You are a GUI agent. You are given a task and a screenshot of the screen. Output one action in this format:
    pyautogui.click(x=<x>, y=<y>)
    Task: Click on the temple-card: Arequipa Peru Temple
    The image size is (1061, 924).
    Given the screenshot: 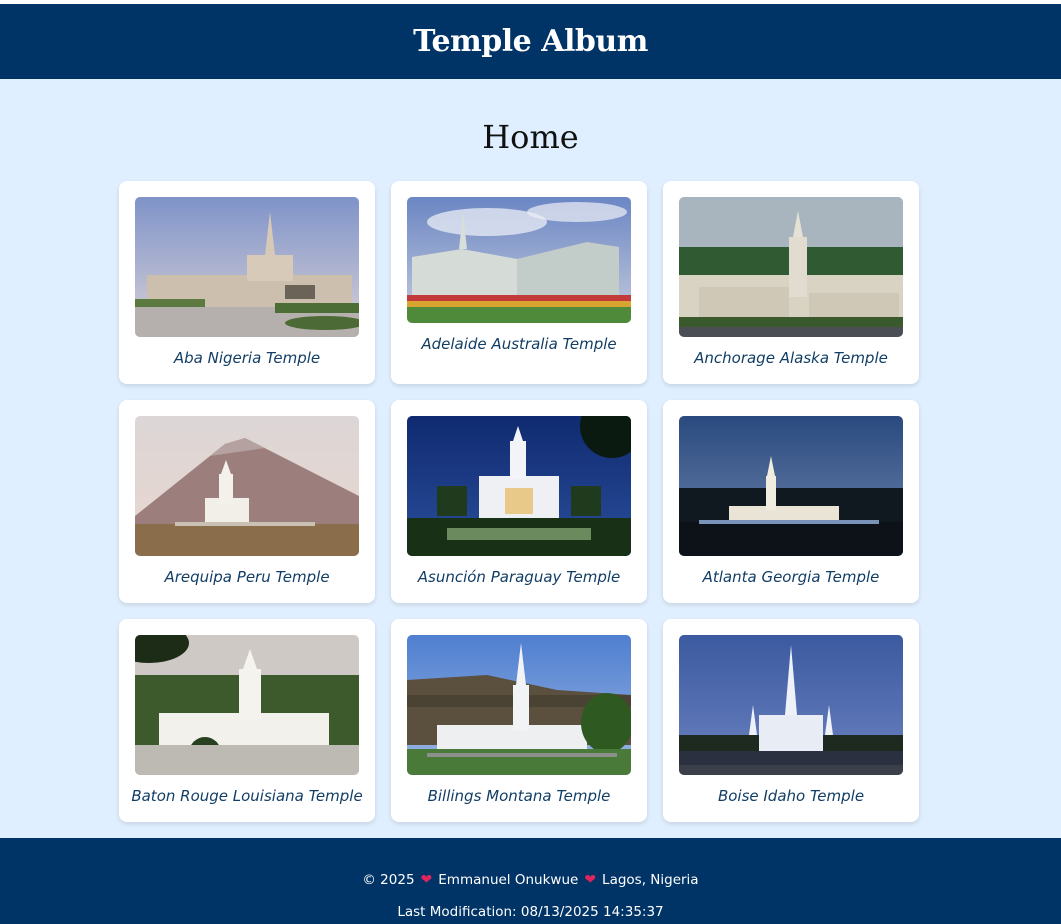 What is the action you would take?
    pyautogui.click(x=247, y=501)
    